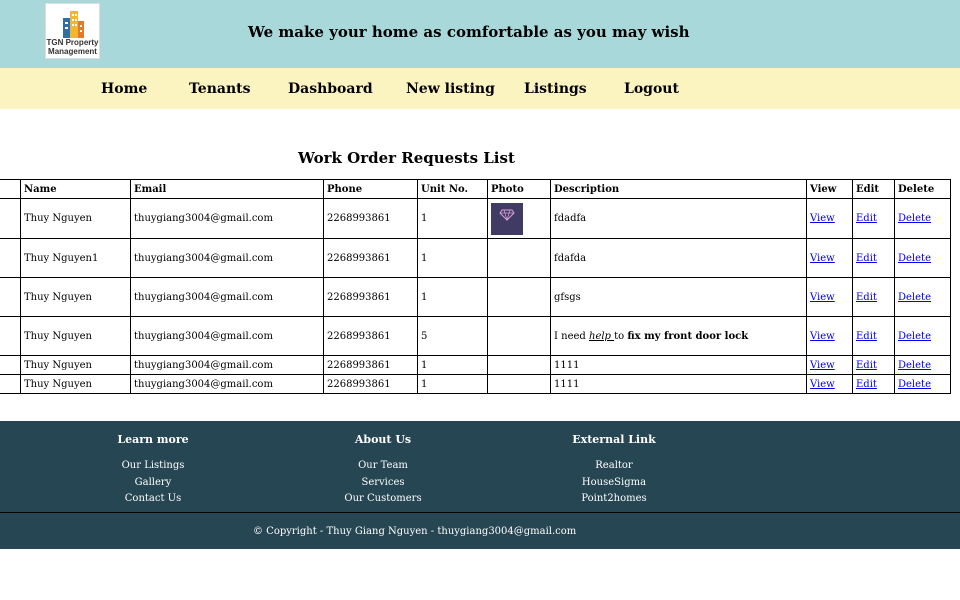  I want to click on logo-text-line2: Management, so click(72, 51).